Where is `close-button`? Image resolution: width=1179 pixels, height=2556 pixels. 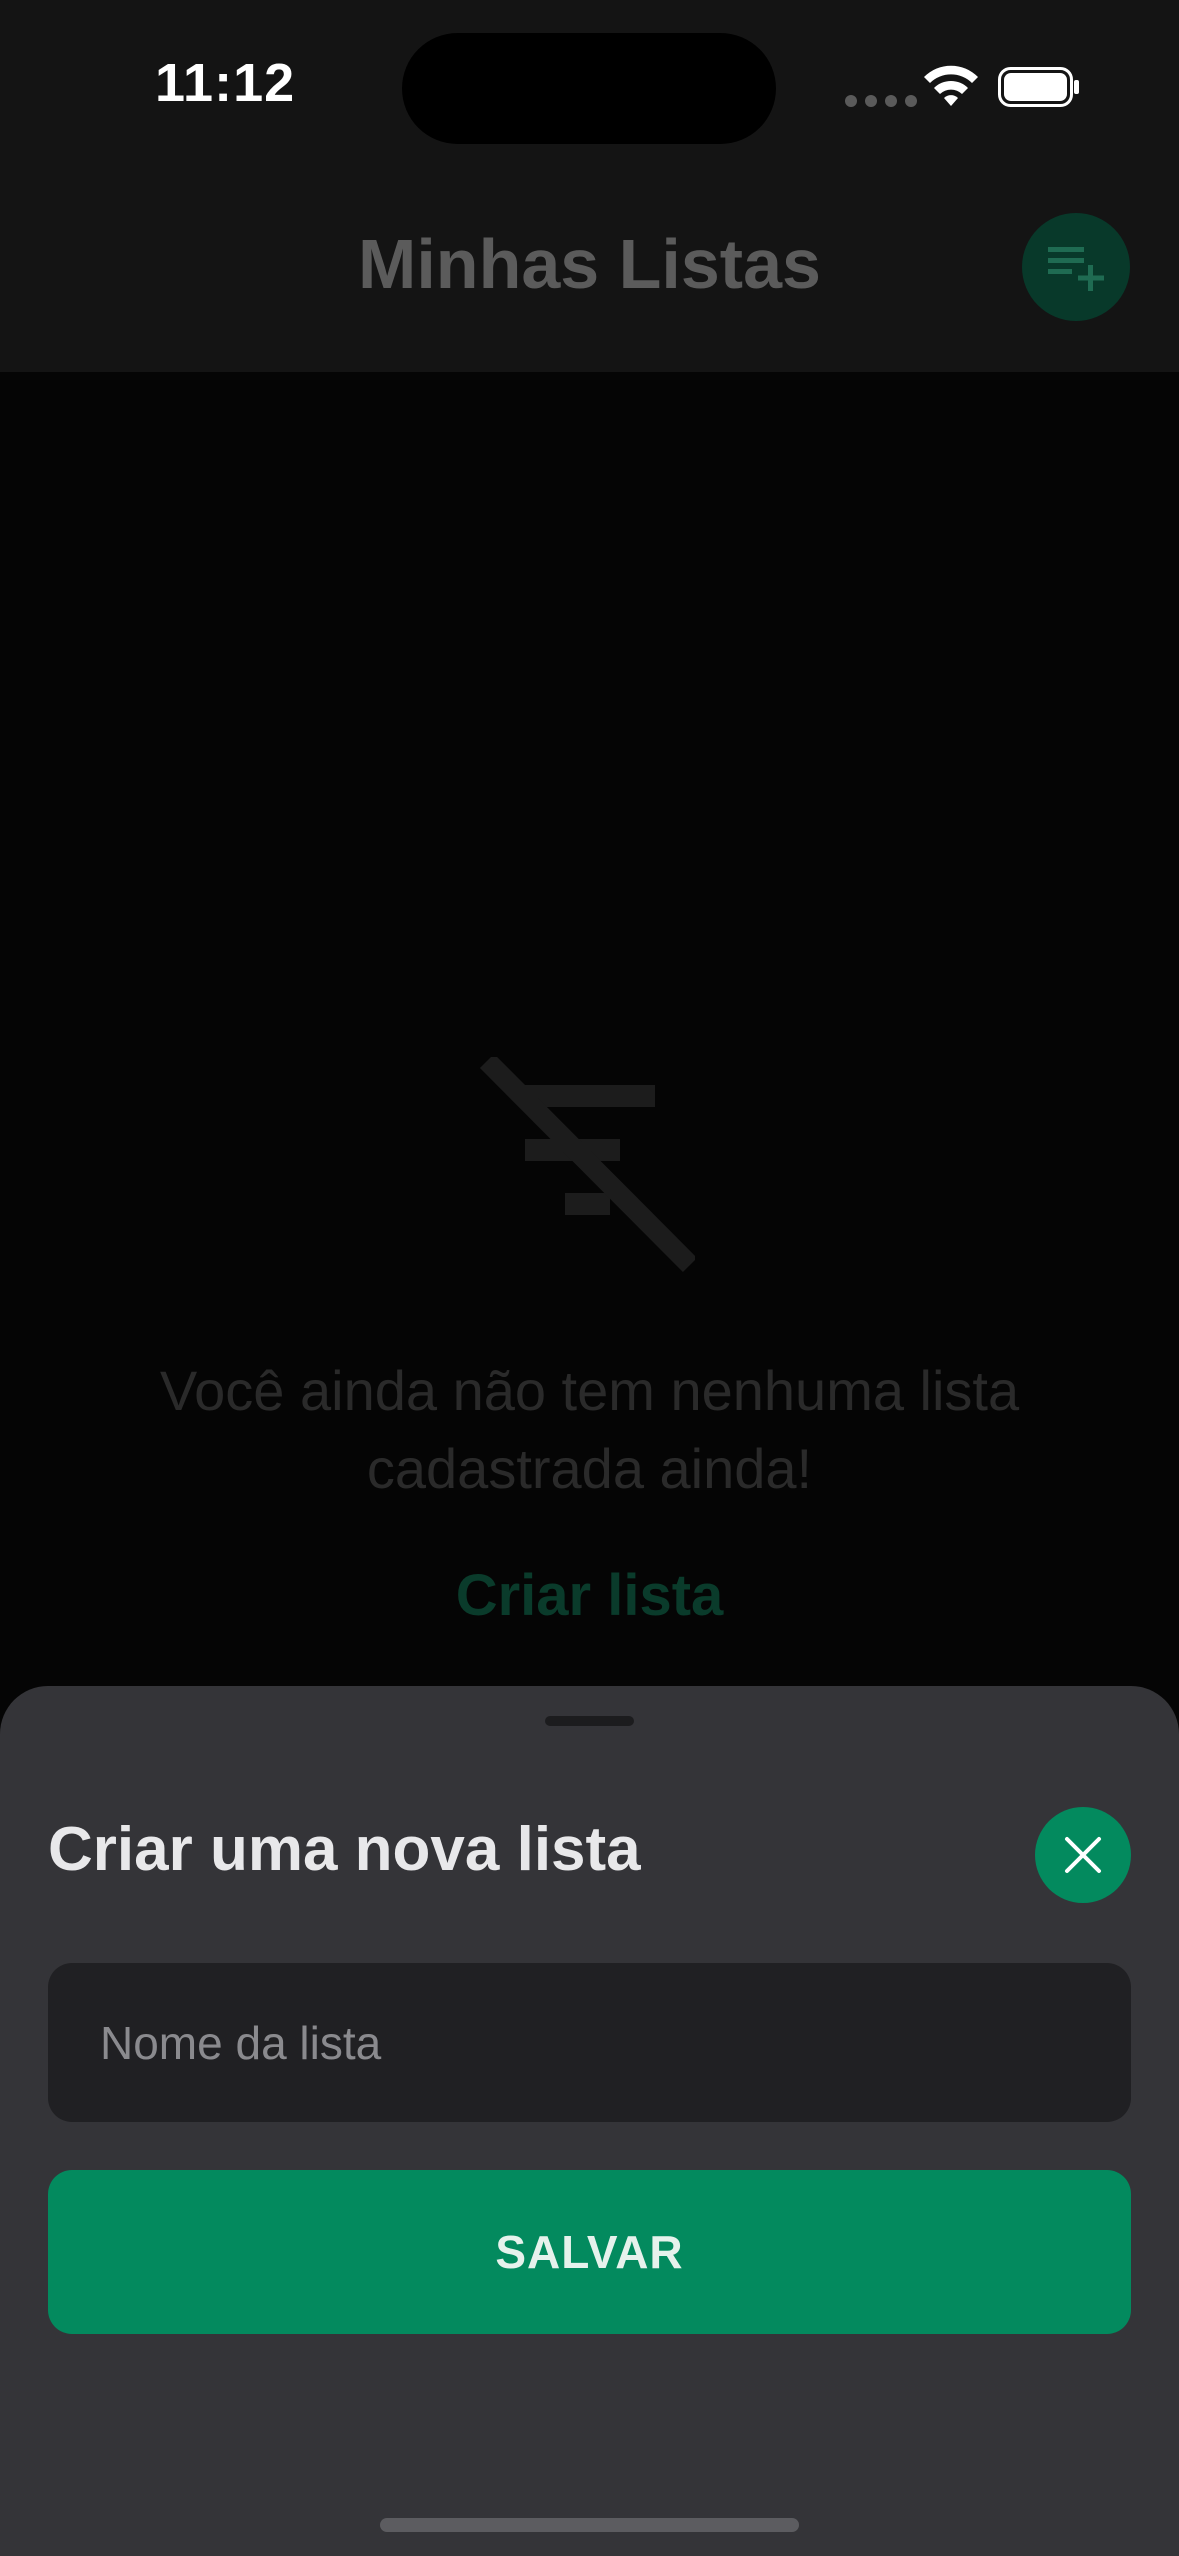 close-button is located at coordinates (1083, 1855).